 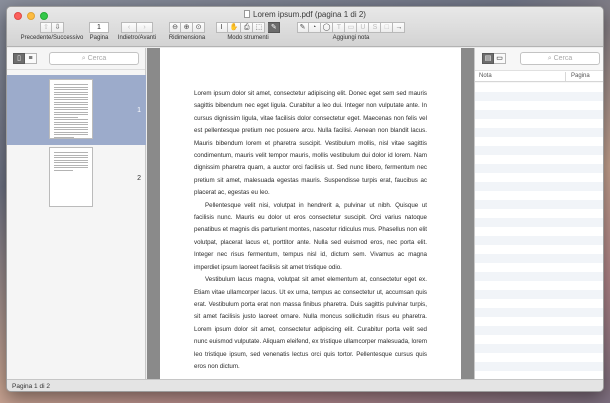 I want to click on note-icon: ◔, so click(x=314, y=27).